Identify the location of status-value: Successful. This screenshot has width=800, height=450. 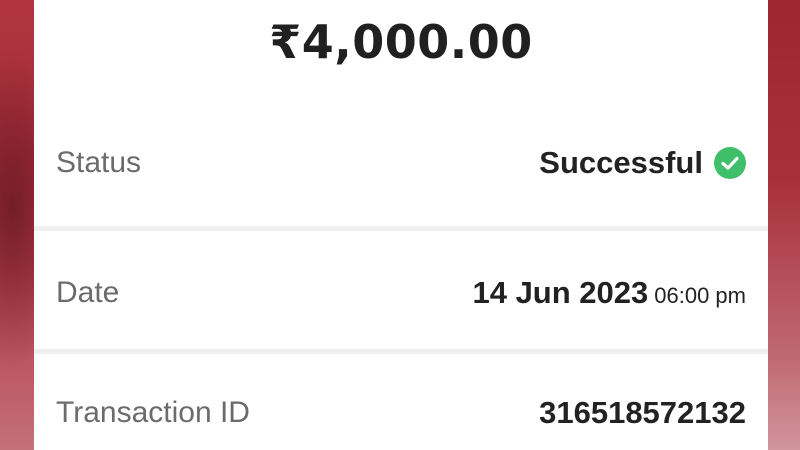
(621, 162).